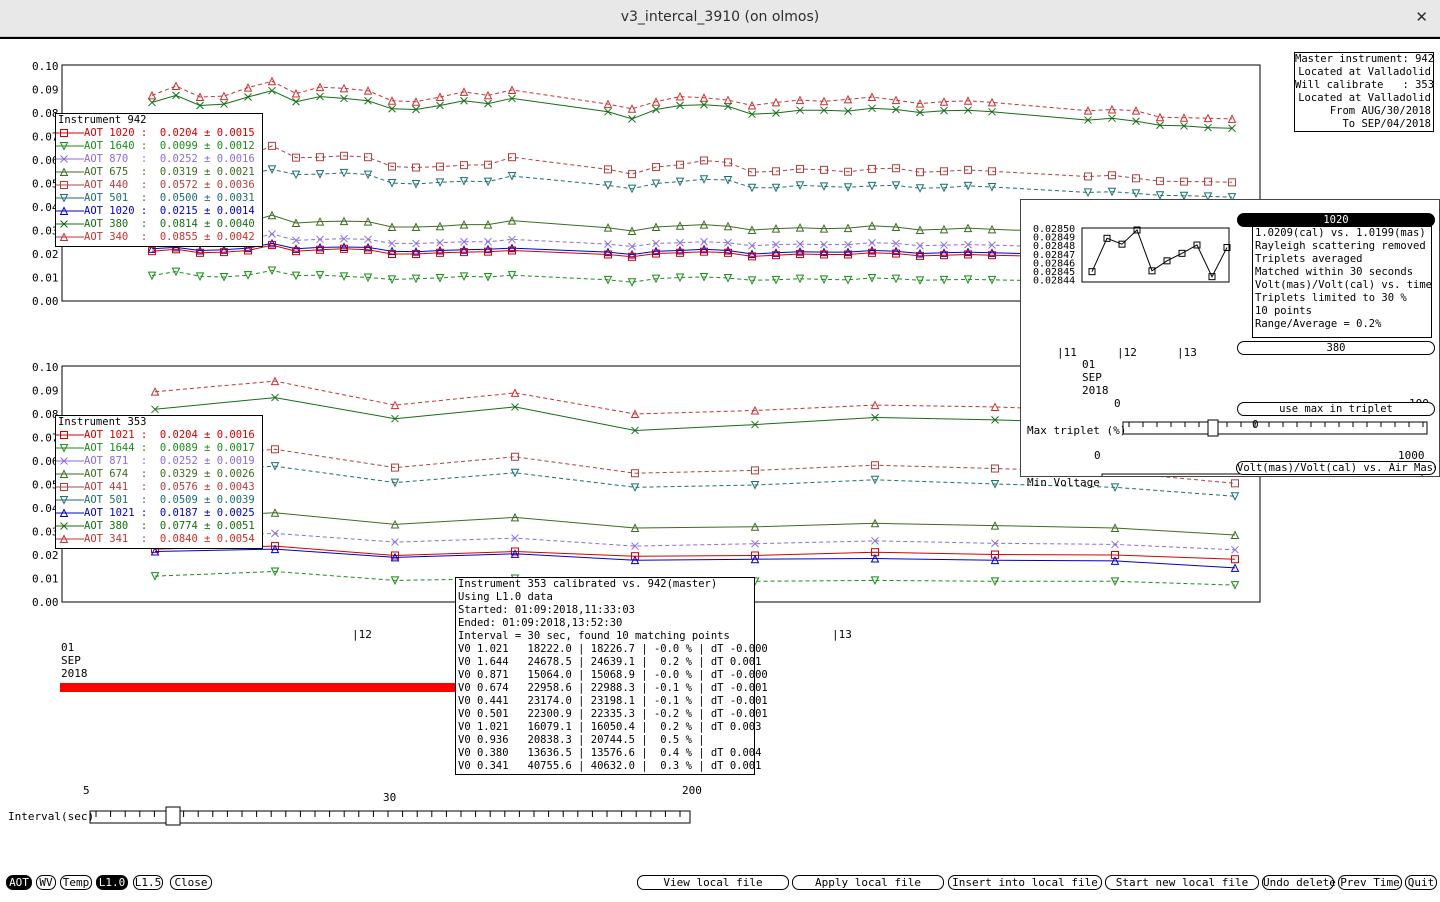  What do you see at coordinates (1364, 98) in the screenshot?
I see `master-info-line: Located at Valladolid` at bounding box center [1364, 98].